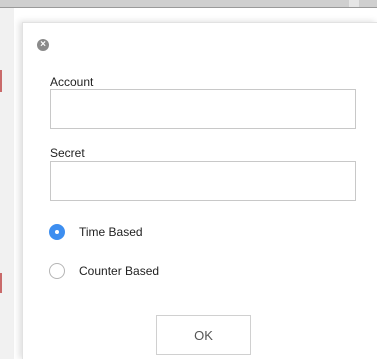 This screenshot has height=359, width=377. I want to click on background-window-left, so click(7, 183).